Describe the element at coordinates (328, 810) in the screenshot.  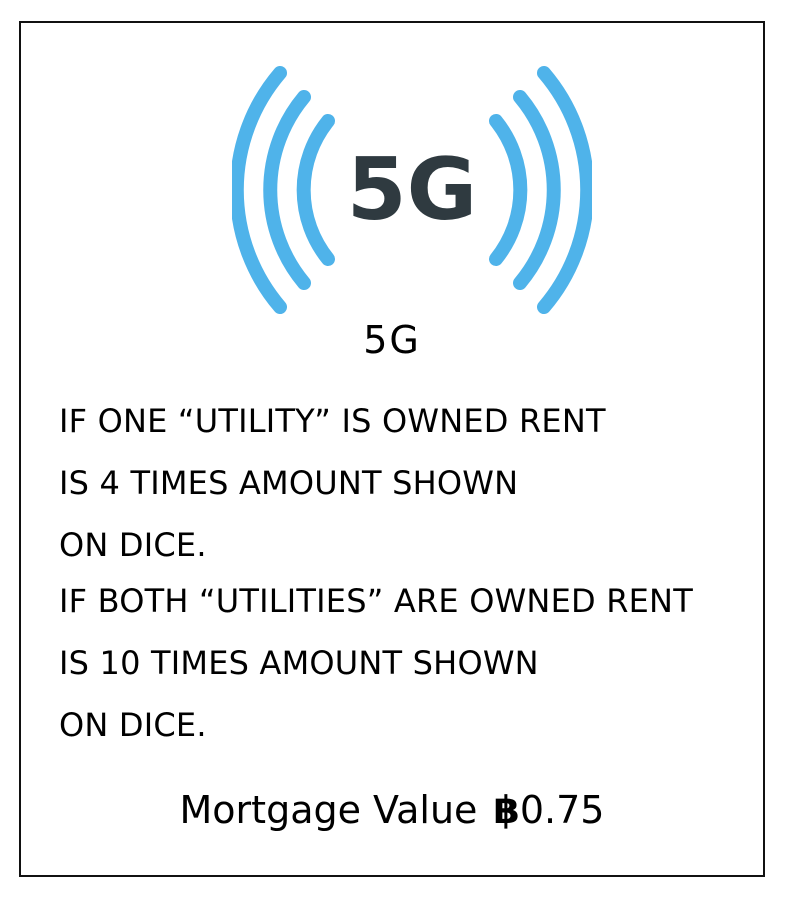
I see `mortgage-label: Mortgage Value` at that location.